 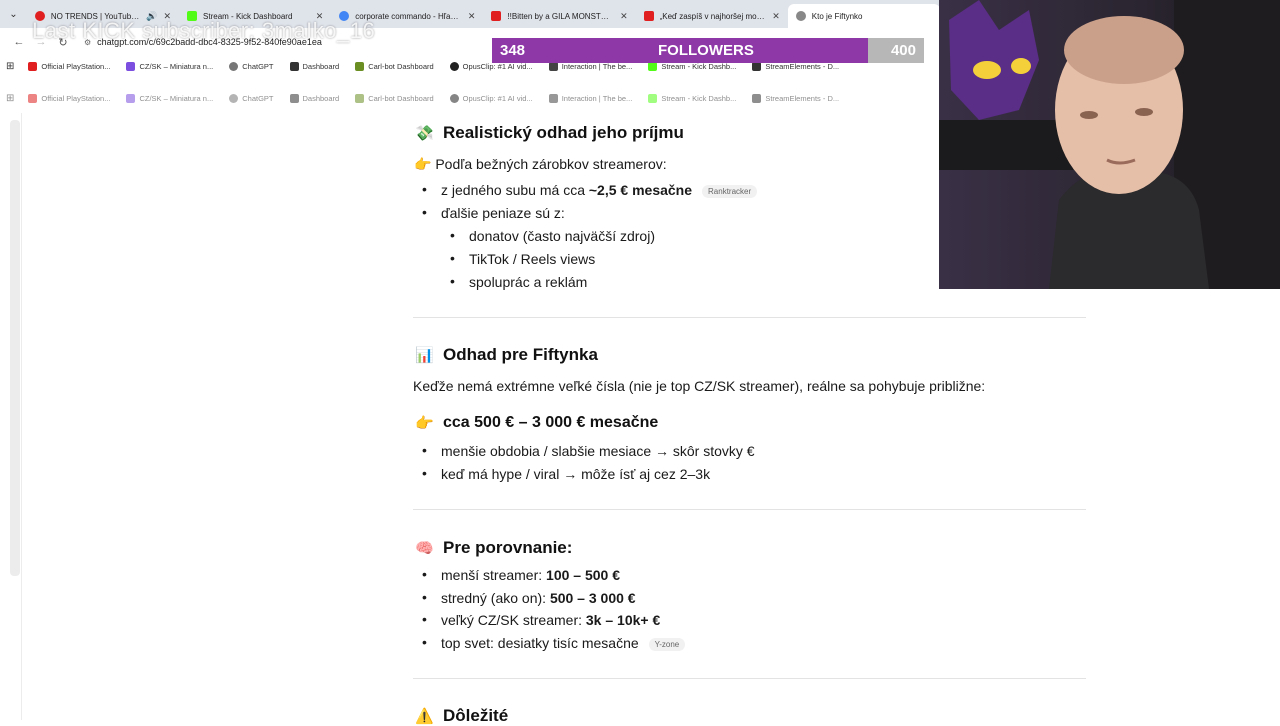 What do you see at coordinates (21, 416) in the screenshot?
I see `sidebar-divider` at bounding box center [21, 416].